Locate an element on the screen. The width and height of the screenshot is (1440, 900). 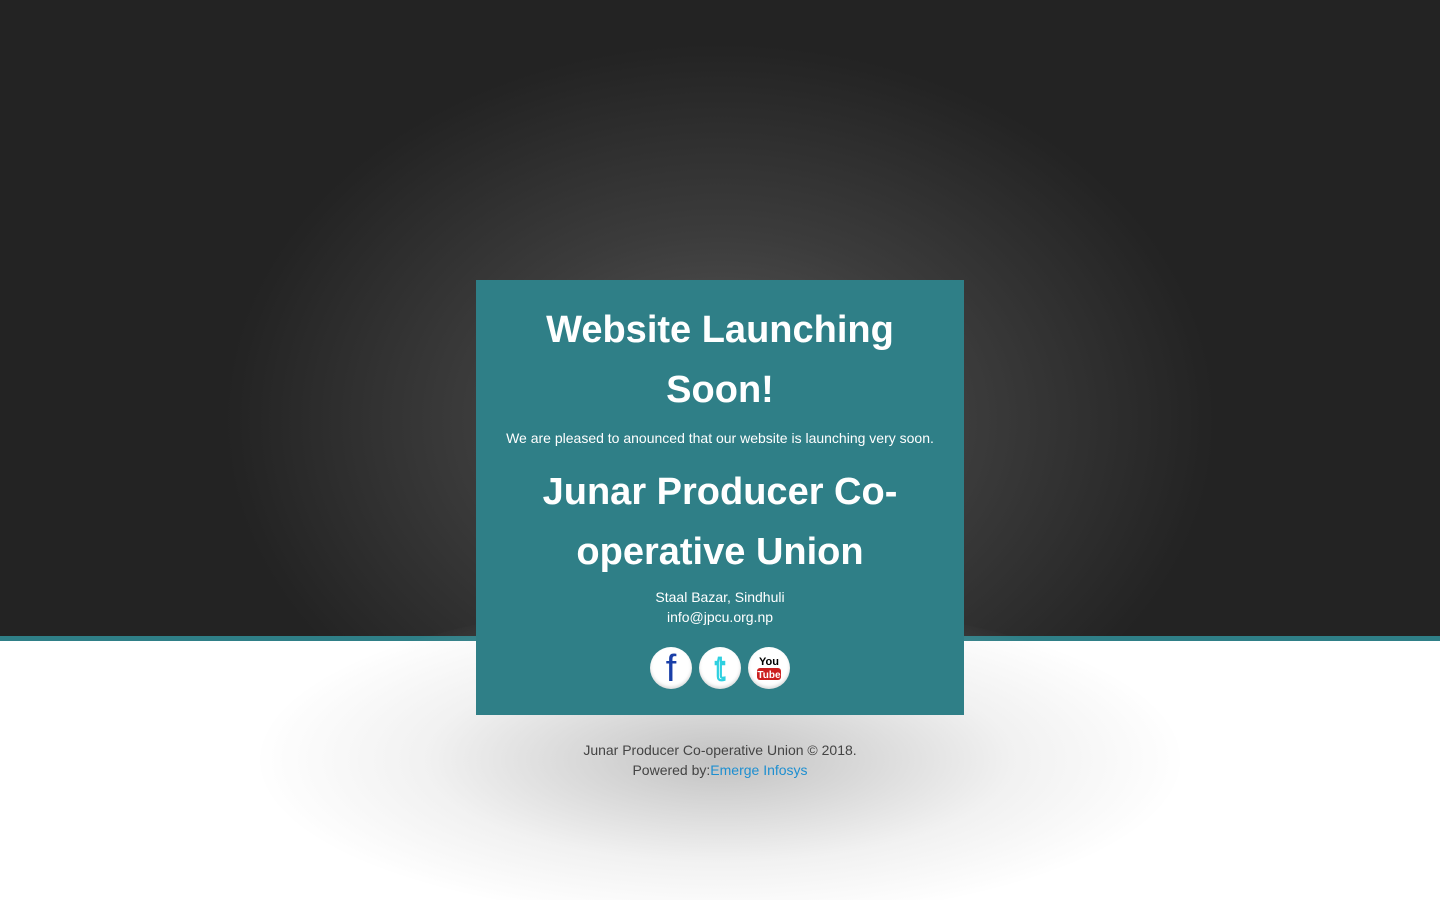
facebook-glyph: f is located at coordinates (671, 668).